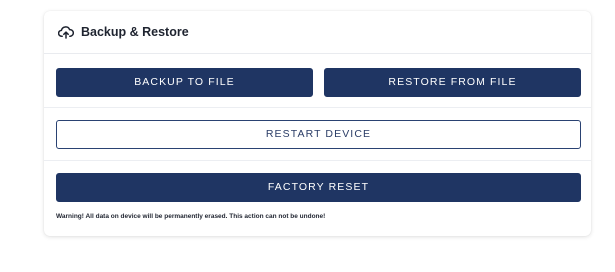 This screenshot has height=272, width=615. I want to click on card-header: Backup & Restore, so click(317, 32).